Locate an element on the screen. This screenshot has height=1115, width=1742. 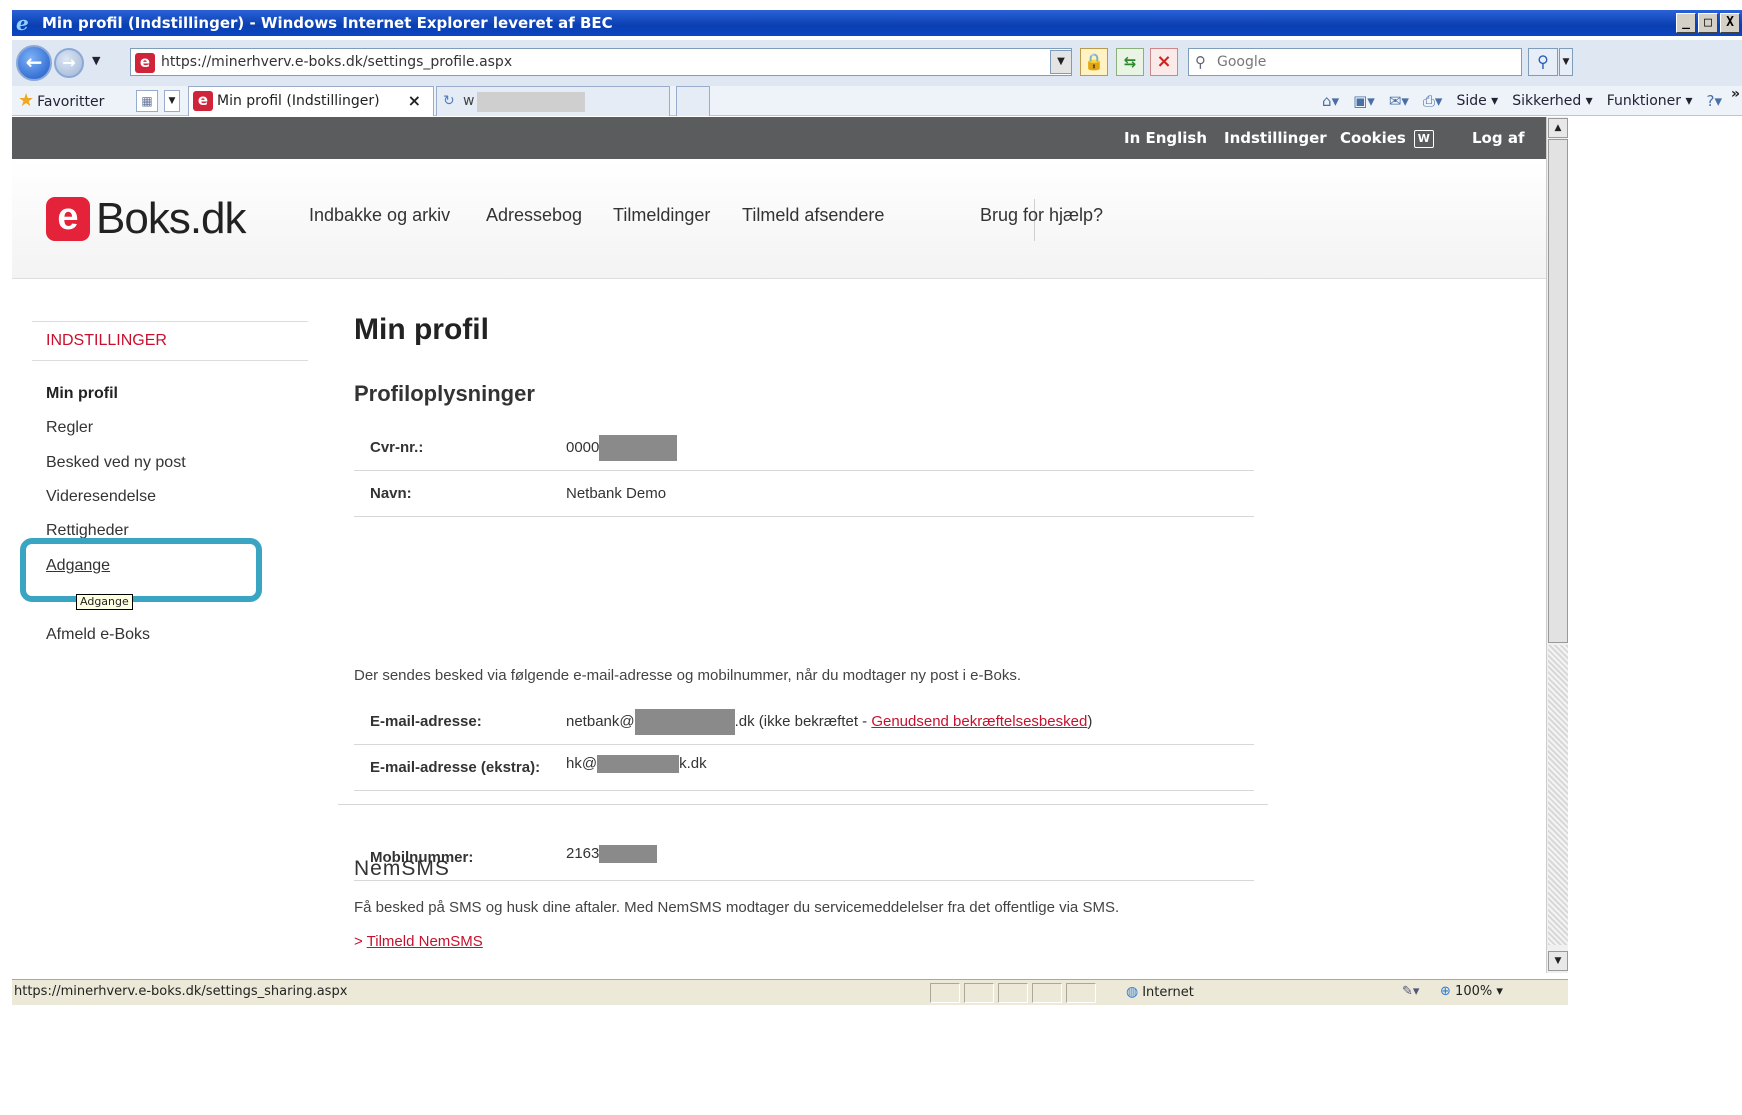
cmd-funktioner: Funktioner ▾ is located at coordinates (1650, 101).